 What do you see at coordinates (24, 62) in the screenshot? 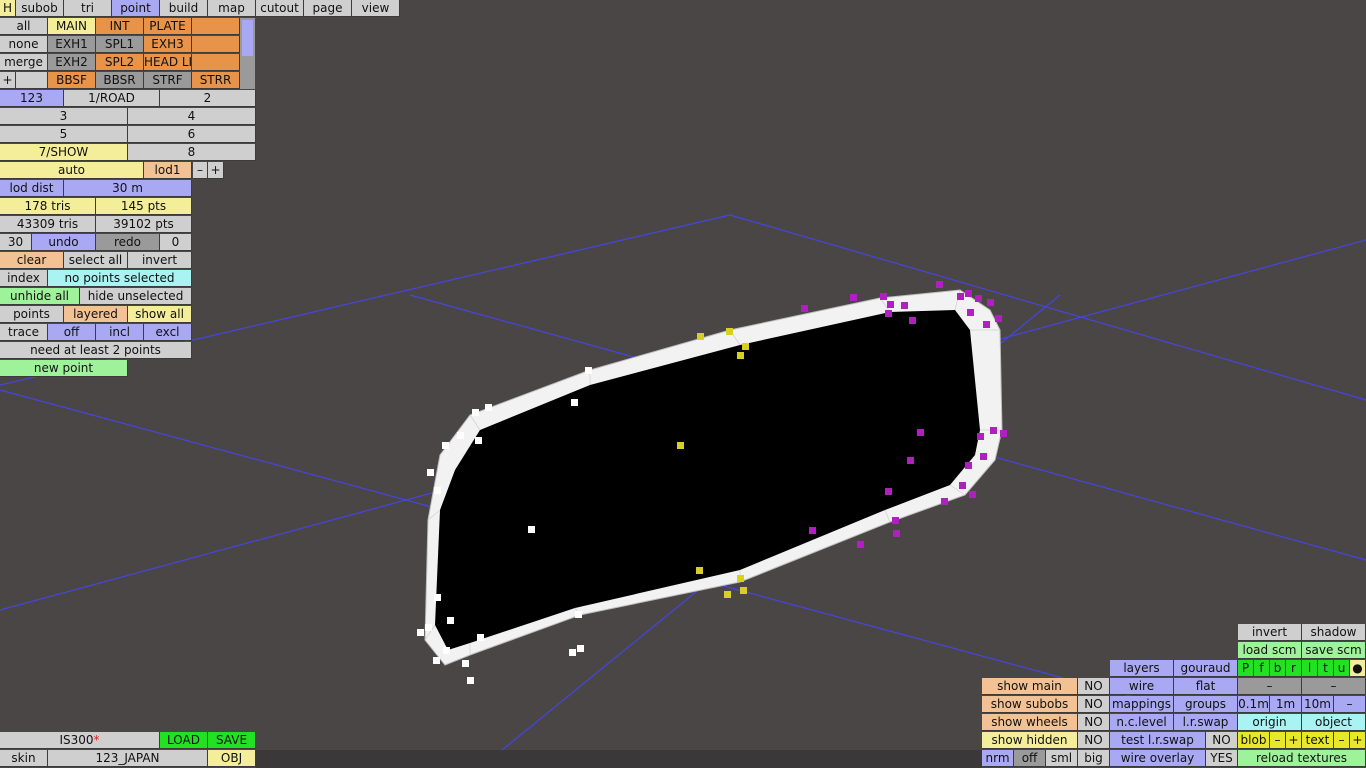
I see `merge-button: merge` at bounding box center [24, 62].